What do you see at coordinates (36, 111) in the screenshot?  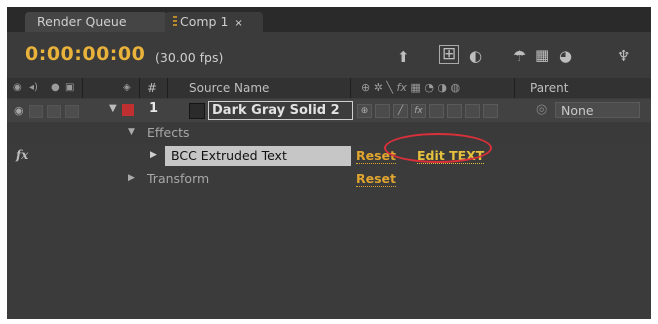 I see `audio-toggle` at bounding box center [36, 111].